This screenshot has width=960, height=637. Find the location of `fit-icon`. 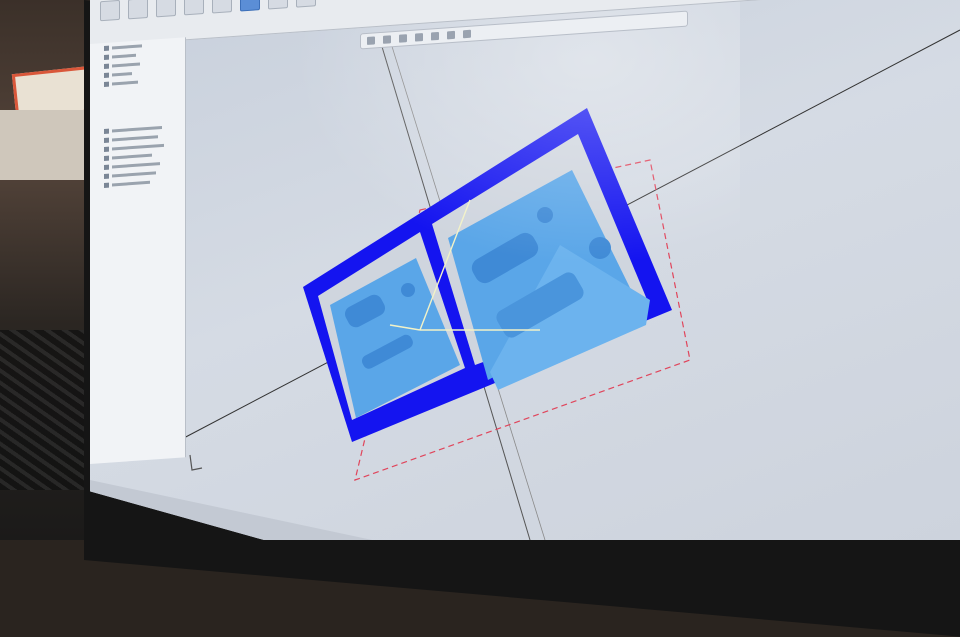

fit-icon is located at coordinates (419, 37).